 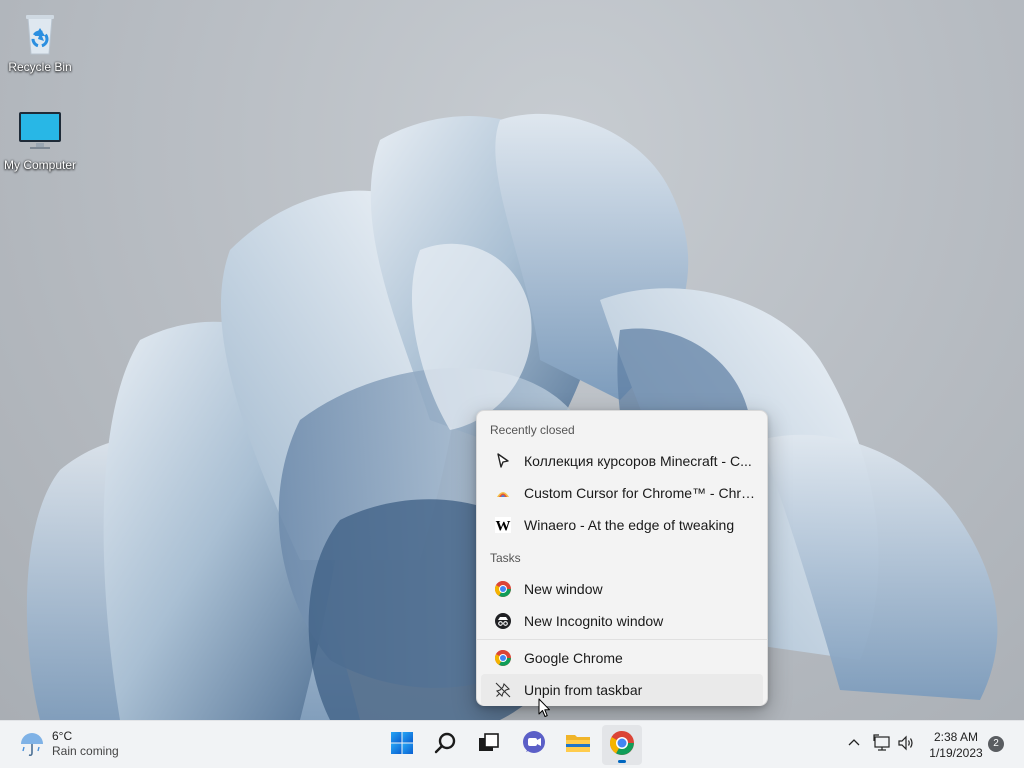 I want to click on task-view-icon, so click(x=488, y=745).